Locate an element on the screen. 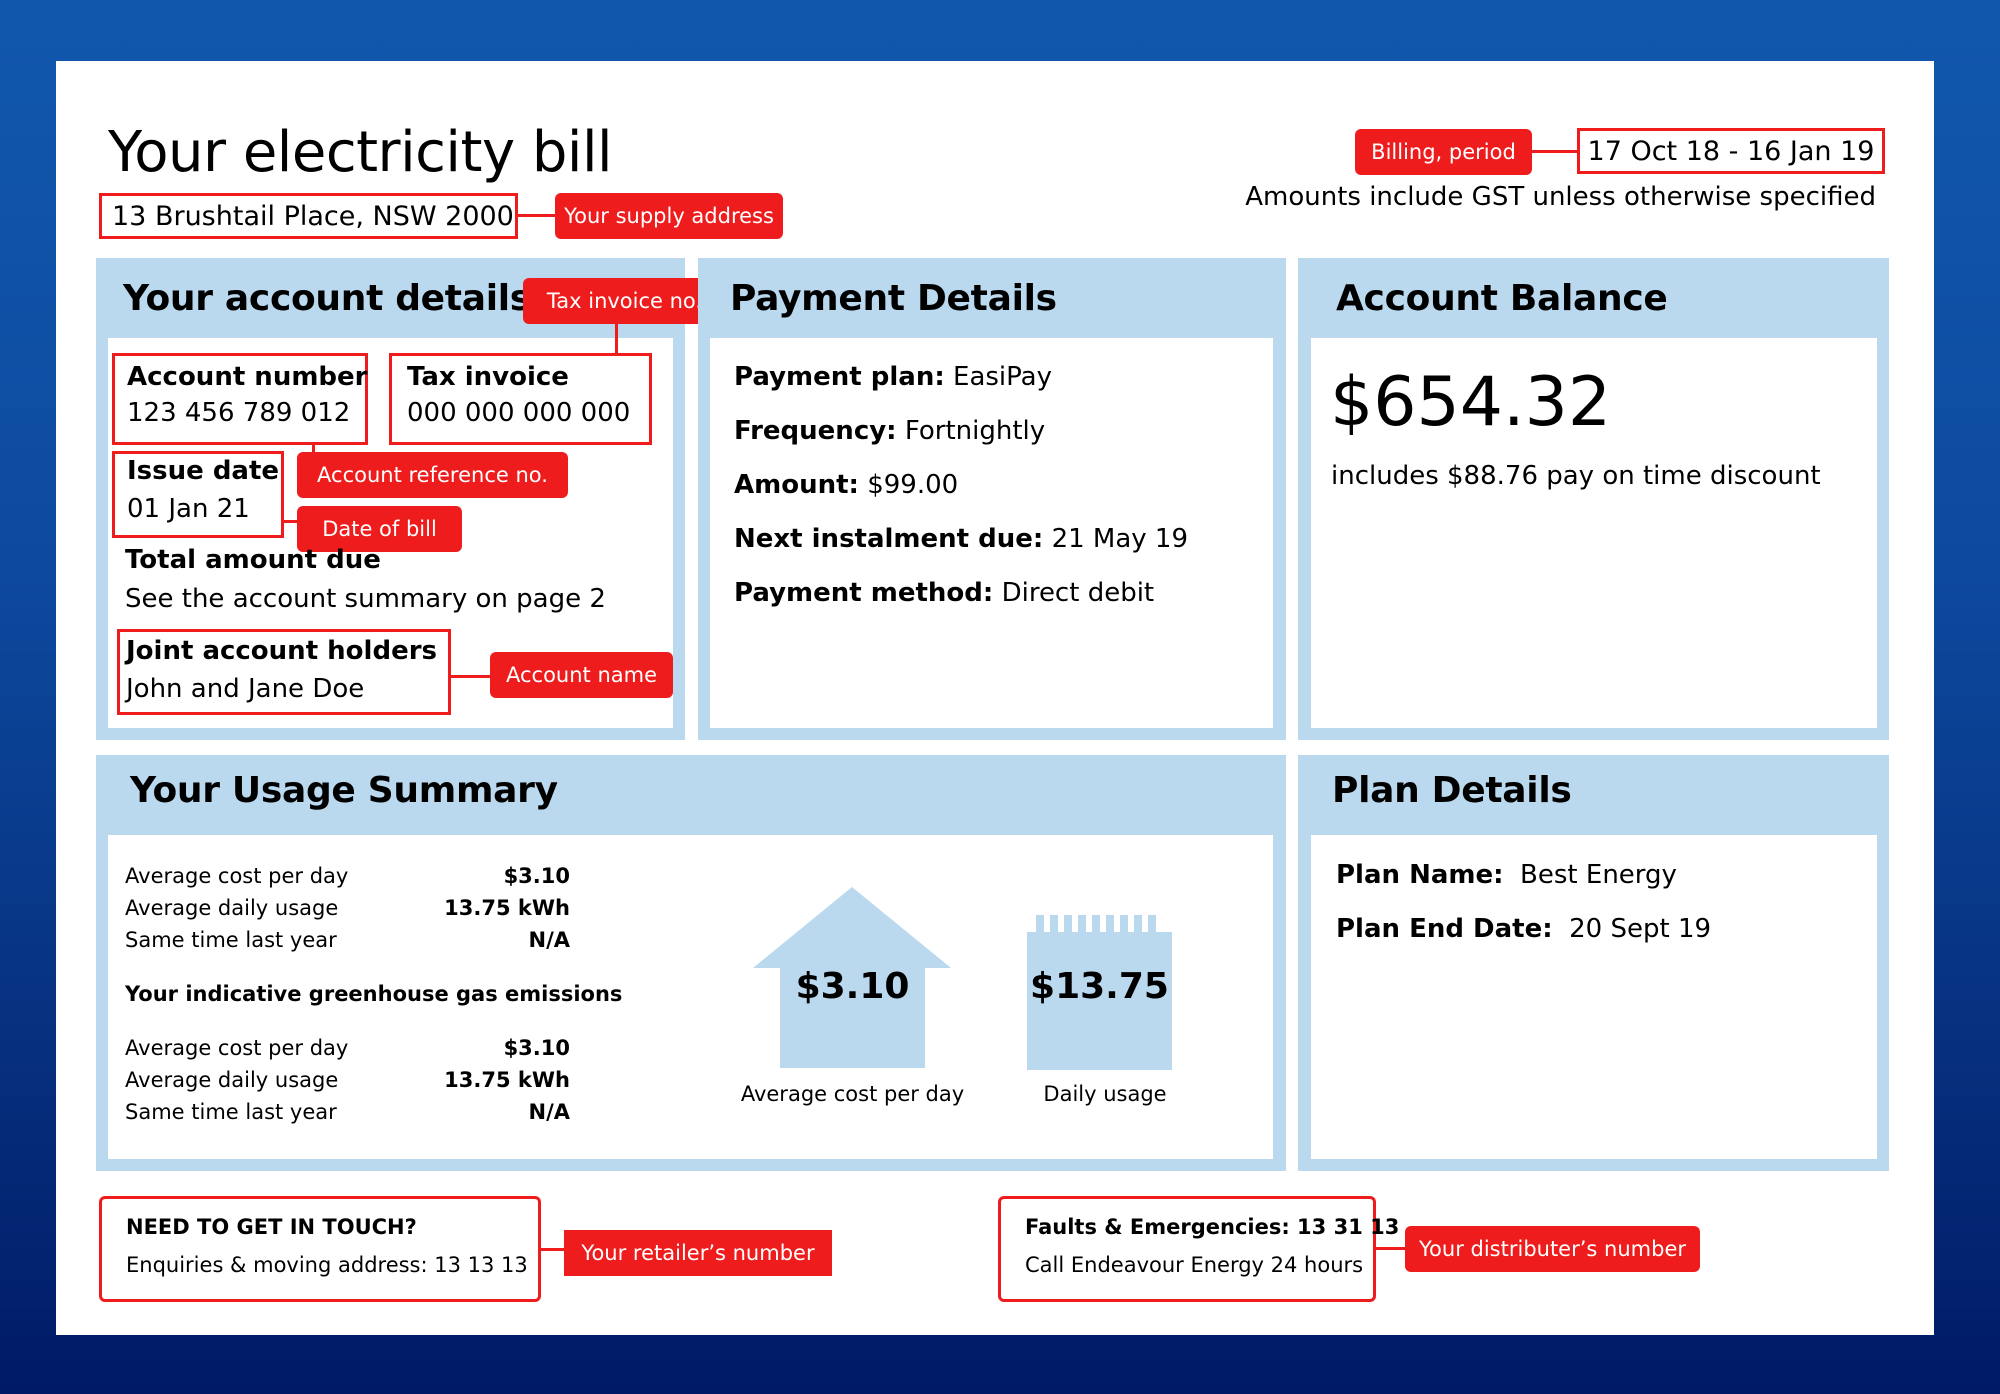 The height and width of the screenshot is (1394, 2000). tax-invoice-box: Tax invoice 000 000 000 000 is located at coordinates (520, 399).